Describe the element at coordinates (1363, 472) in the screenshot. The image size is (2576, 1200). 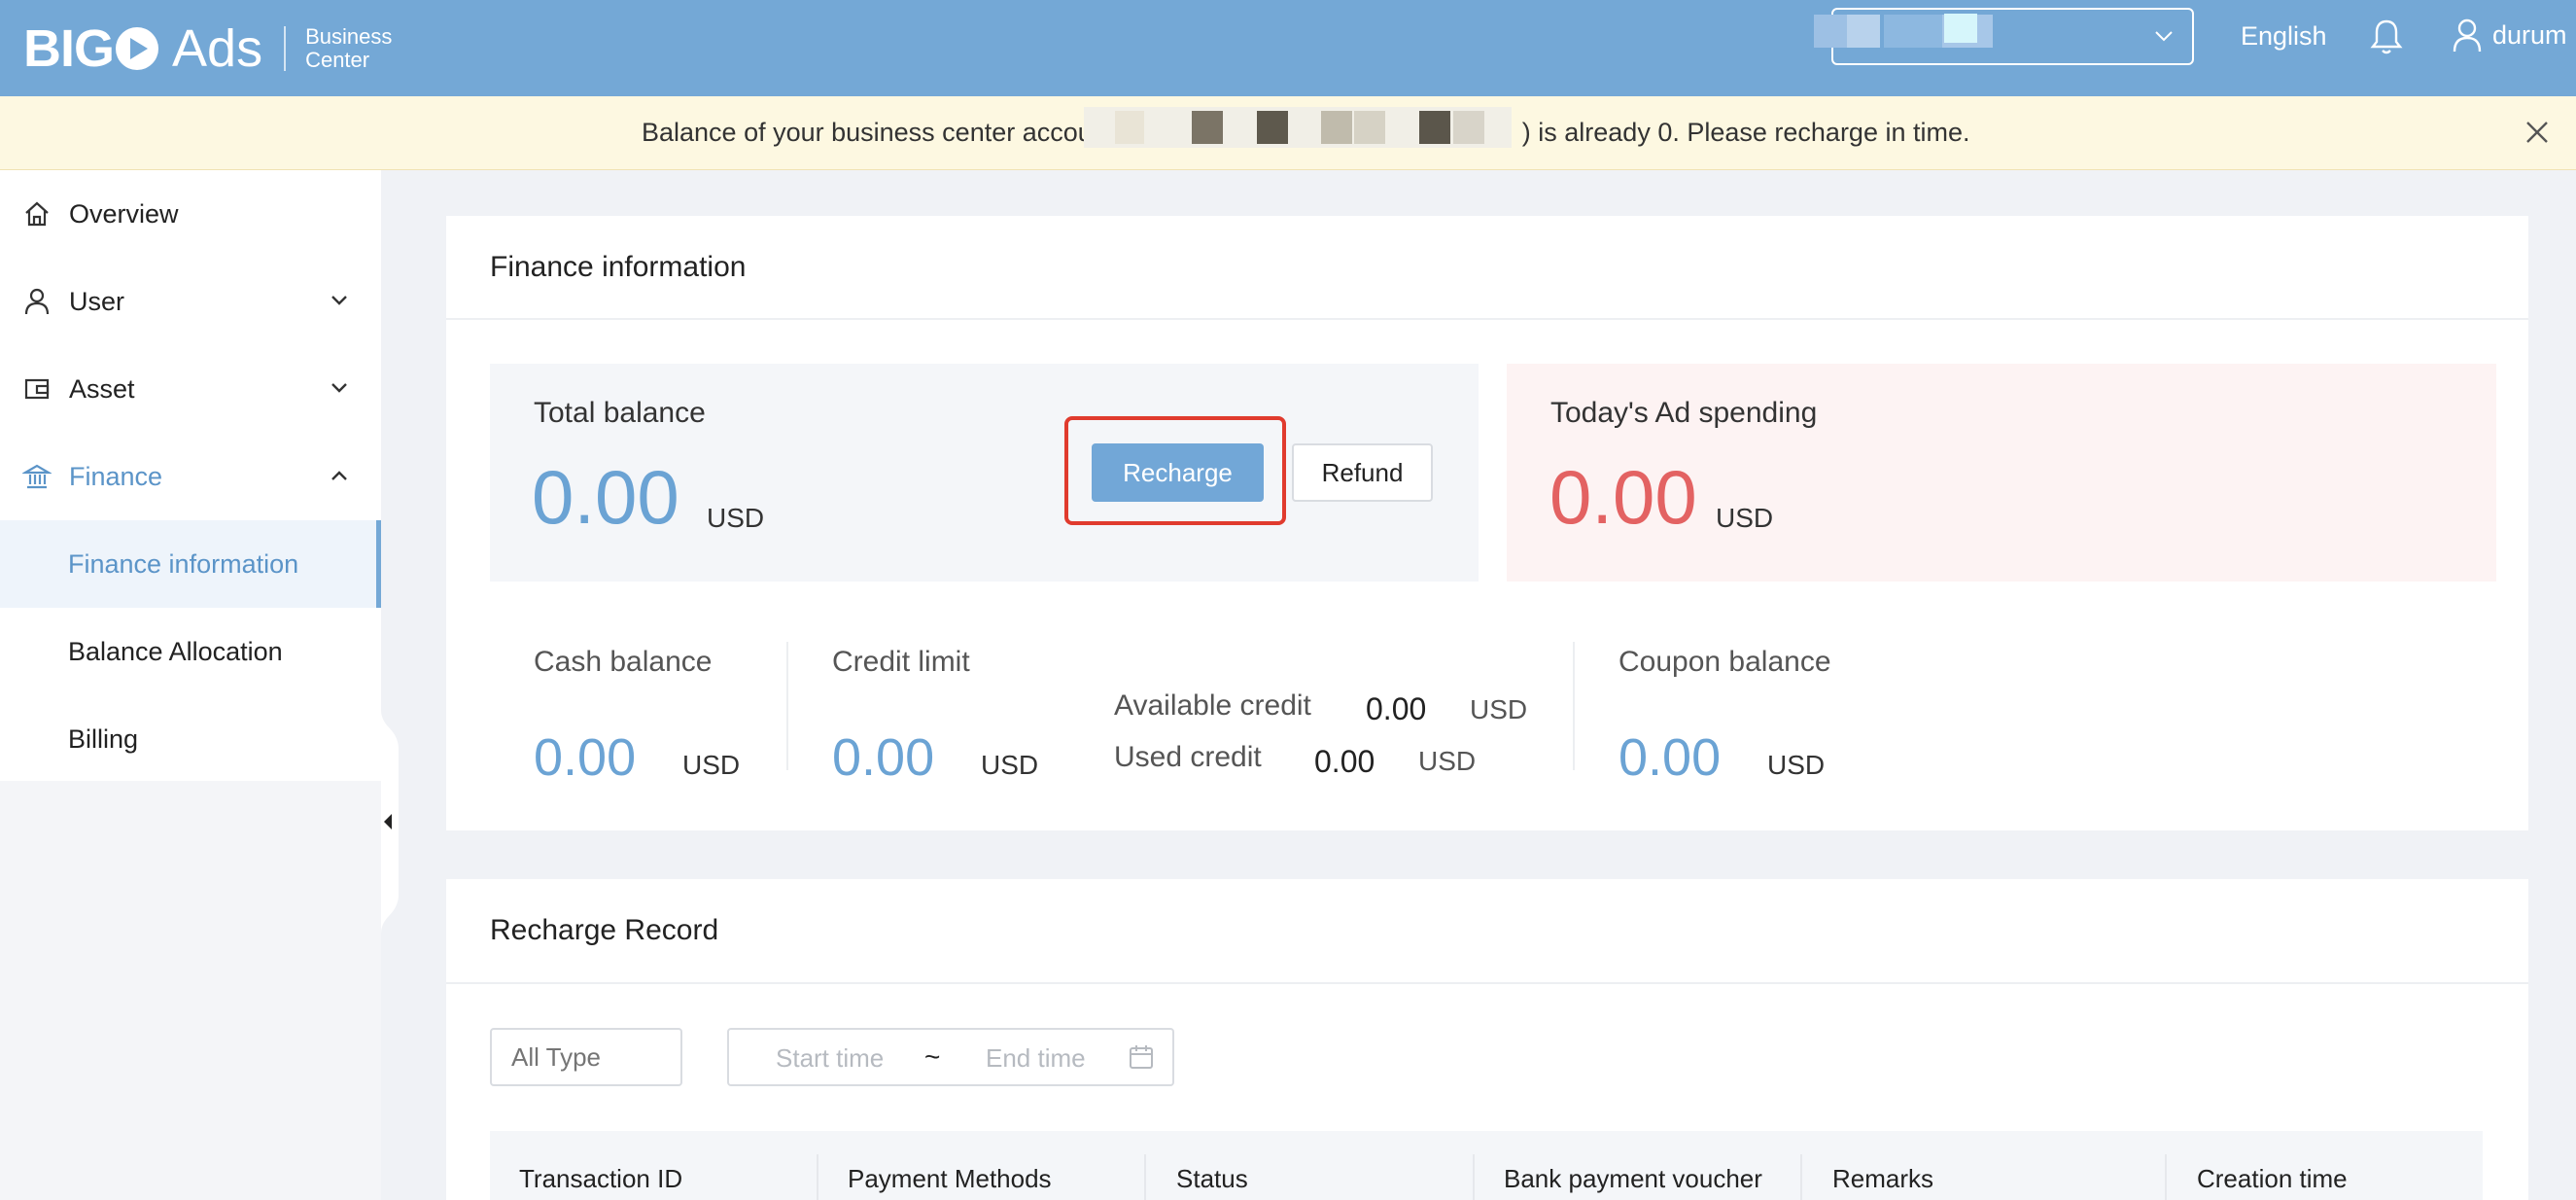
I see `refund-button: Refund` at that location.